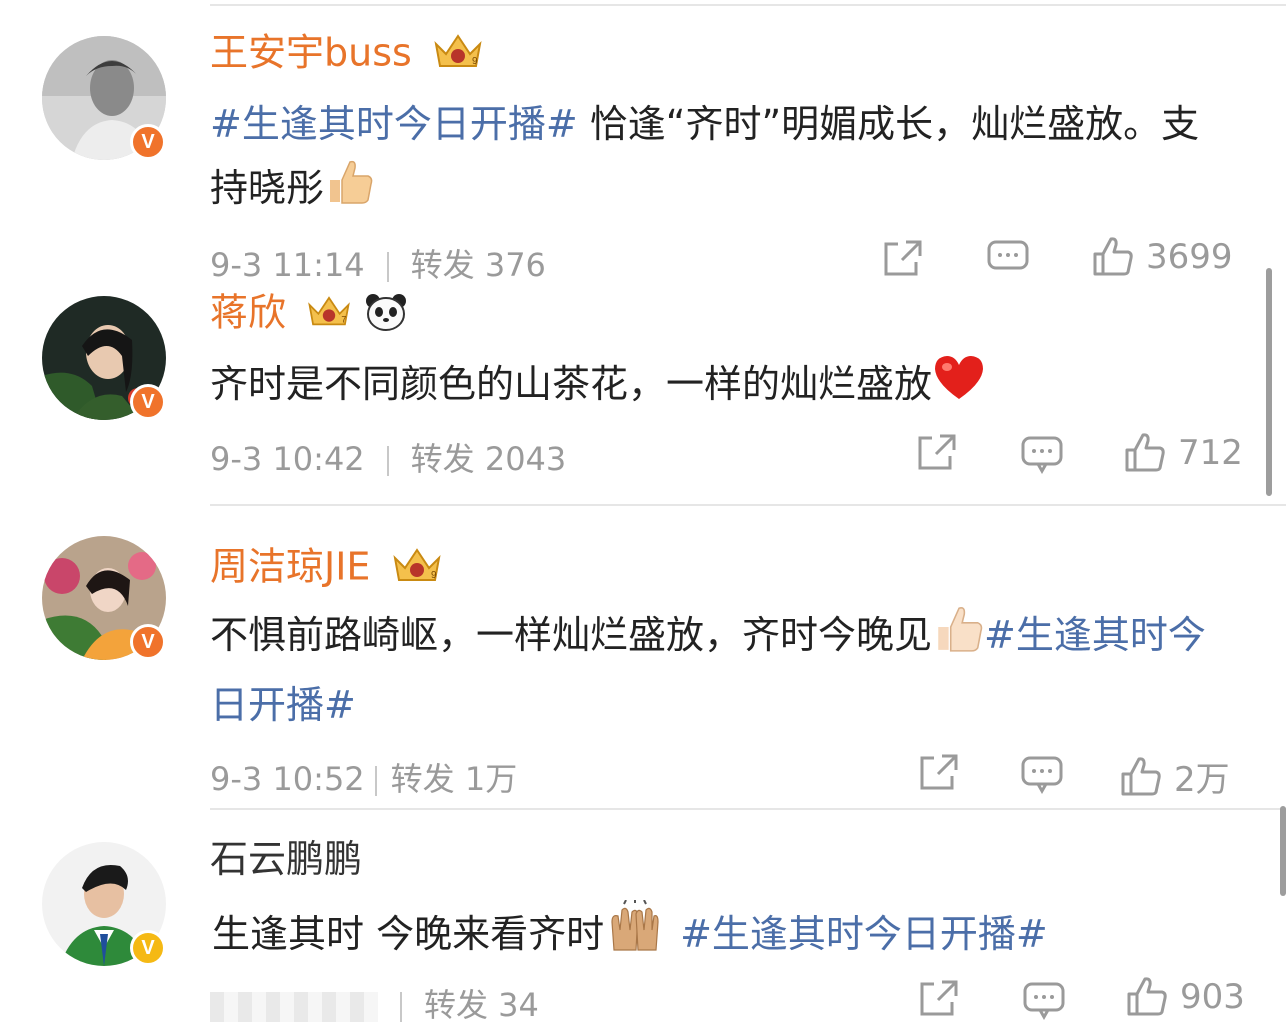 Image resolution: width=1286 pixels, height=1026 pixels. I want to click on username: 蒋欣 7, so click(309, 315).